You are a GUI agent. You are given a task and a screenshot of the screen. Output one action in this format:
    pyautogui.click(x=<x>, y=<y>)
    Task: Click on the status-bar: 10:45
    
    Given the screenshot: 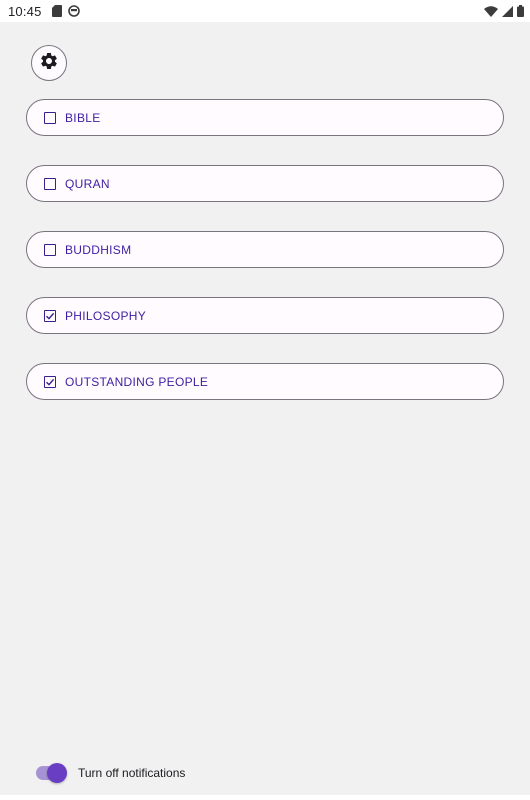 What is the action you would take?
    pyautogui.click(x=265, y=11)
    